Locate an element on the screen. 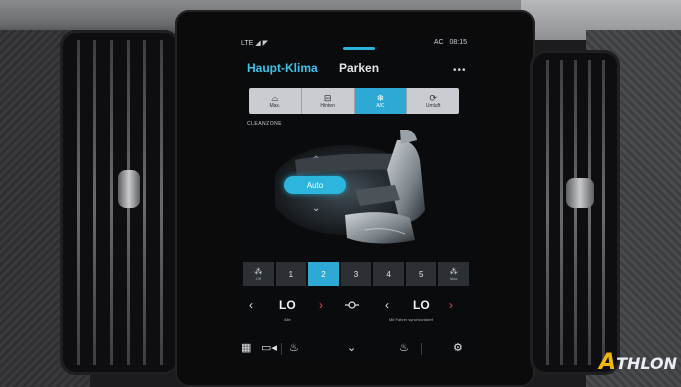 The image size is (681, 387). settings-gear-icon: ⚙ is located at coordinates (458, 347).